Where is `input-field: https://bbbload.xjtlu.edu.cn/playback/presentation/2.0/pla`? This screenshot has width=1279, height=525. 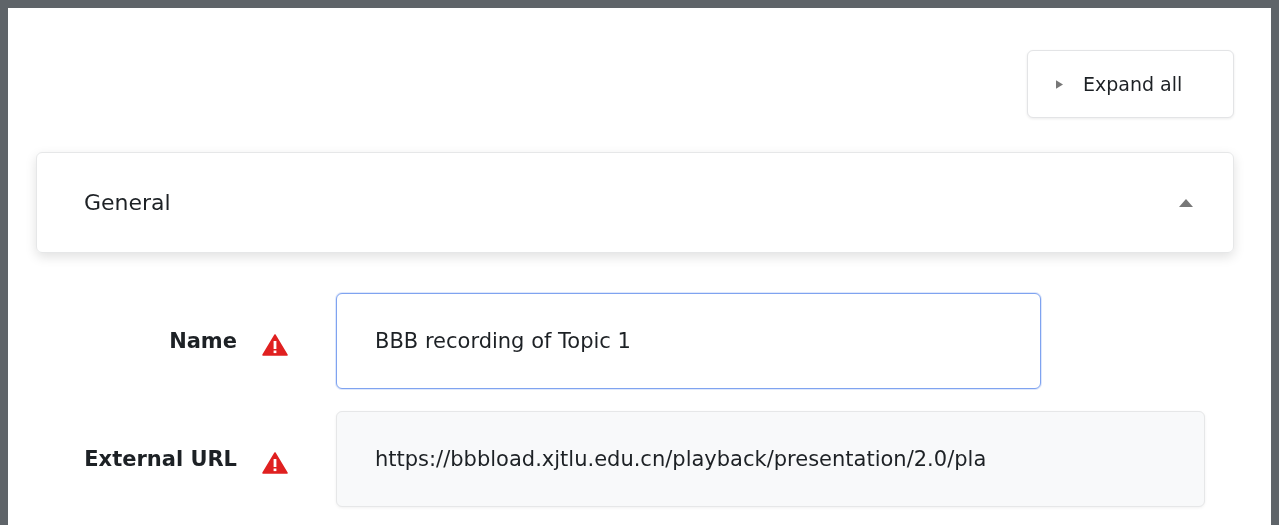 input-field: https://bbbload.xjtlu.edu.cn/playback/presentation/2.0/pla is located at coordinates (770, 459).